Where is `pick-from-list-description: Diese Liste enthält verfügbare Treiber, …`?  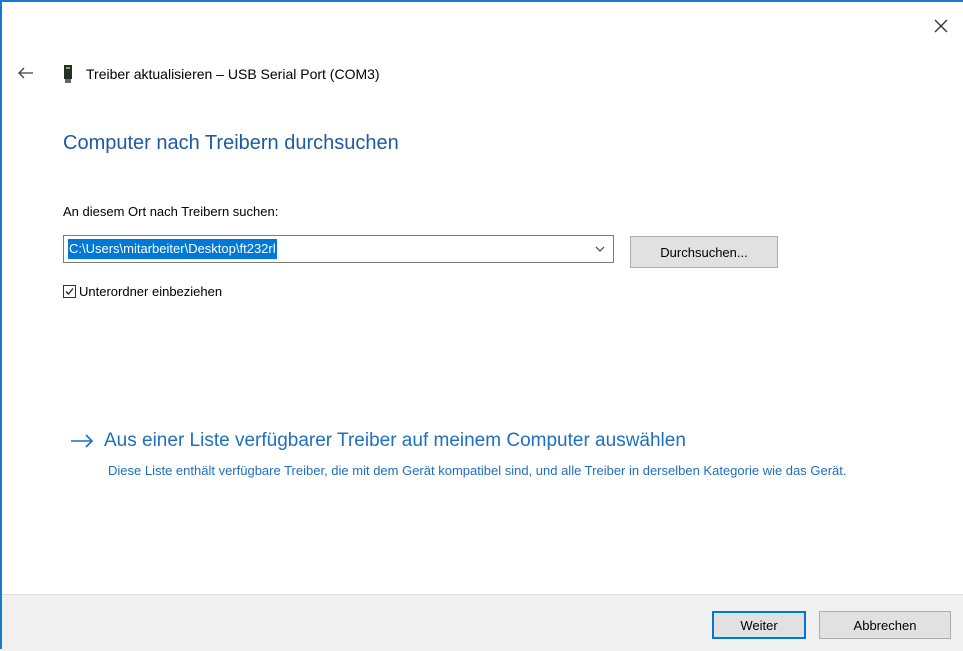
pick-from-list-description: Diese Liste enthält verfügbare Treiber, … is located at coordinates (477, 470).